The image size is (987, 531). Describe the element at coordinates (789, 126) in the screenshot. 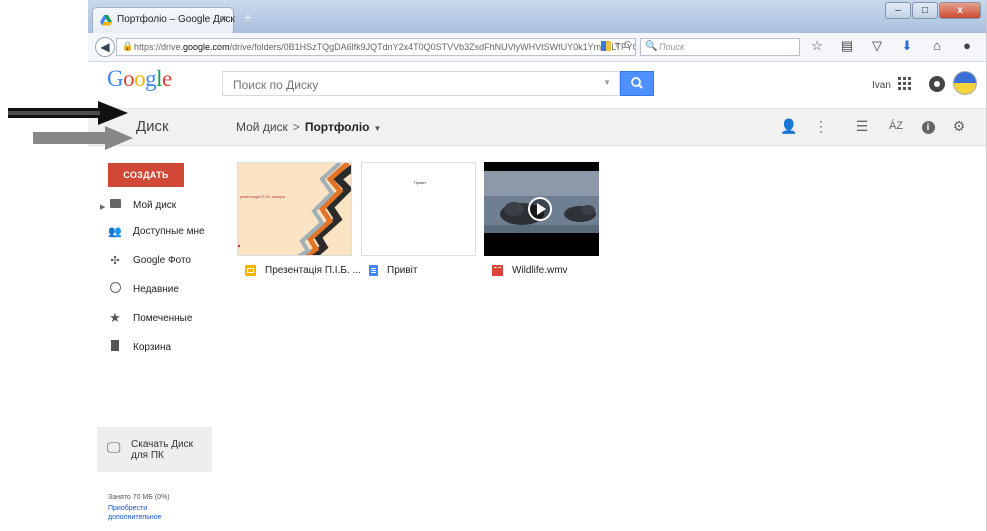

I see `share-add-person-icon: 👤` at that location.